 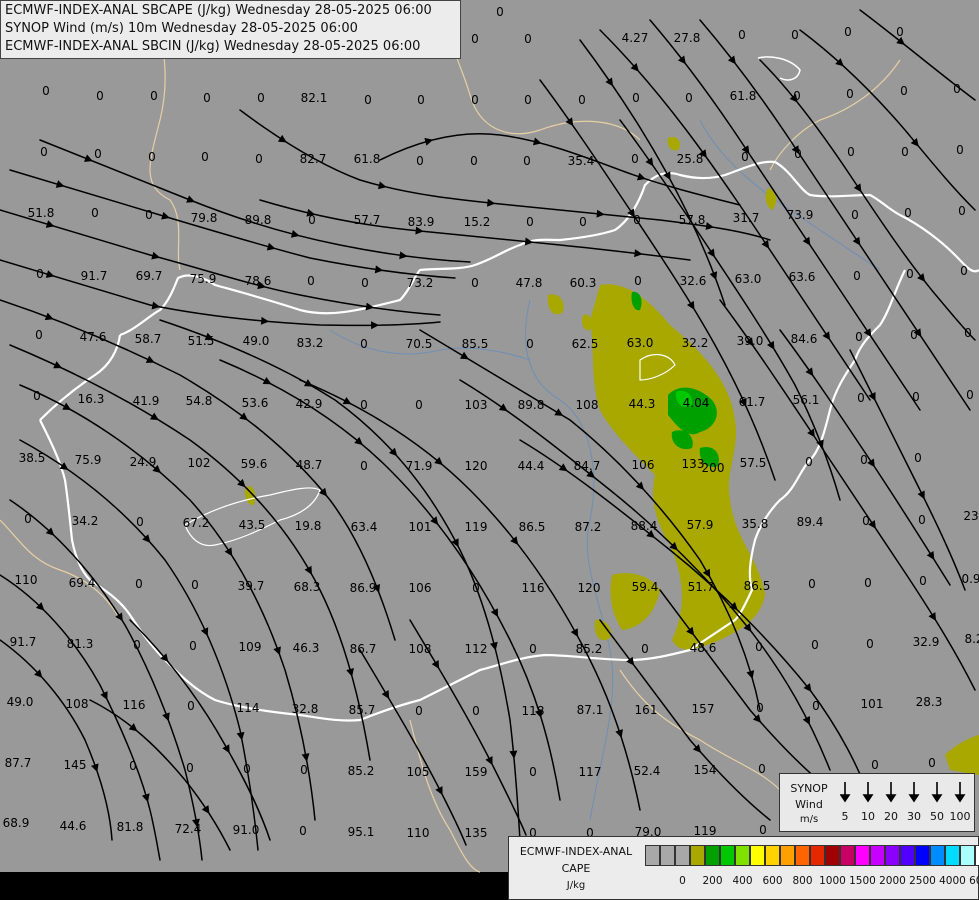 I want to click on synop-speed-10: 10, so click(x=868, y=816).